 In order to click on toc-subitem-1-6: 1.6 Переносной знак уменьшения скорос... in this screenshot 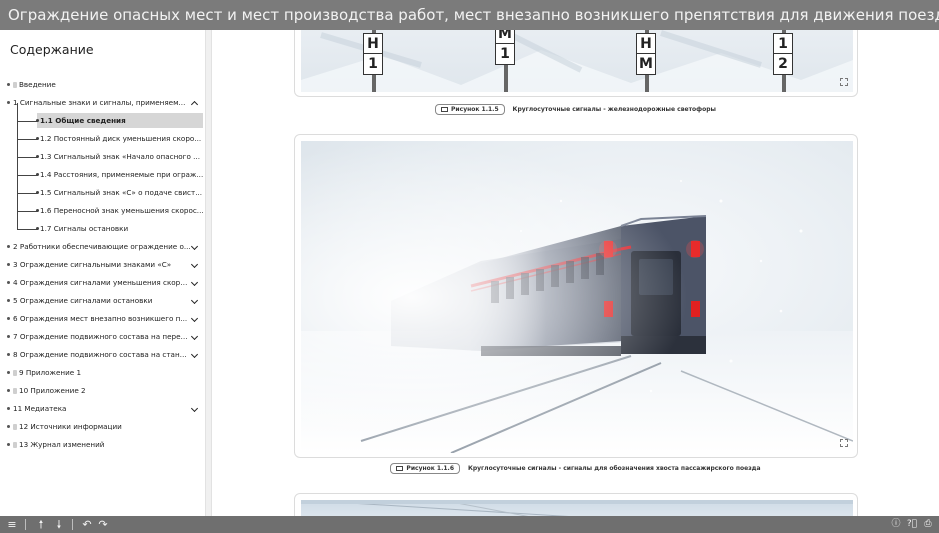, I will do `click(102, 211)`.